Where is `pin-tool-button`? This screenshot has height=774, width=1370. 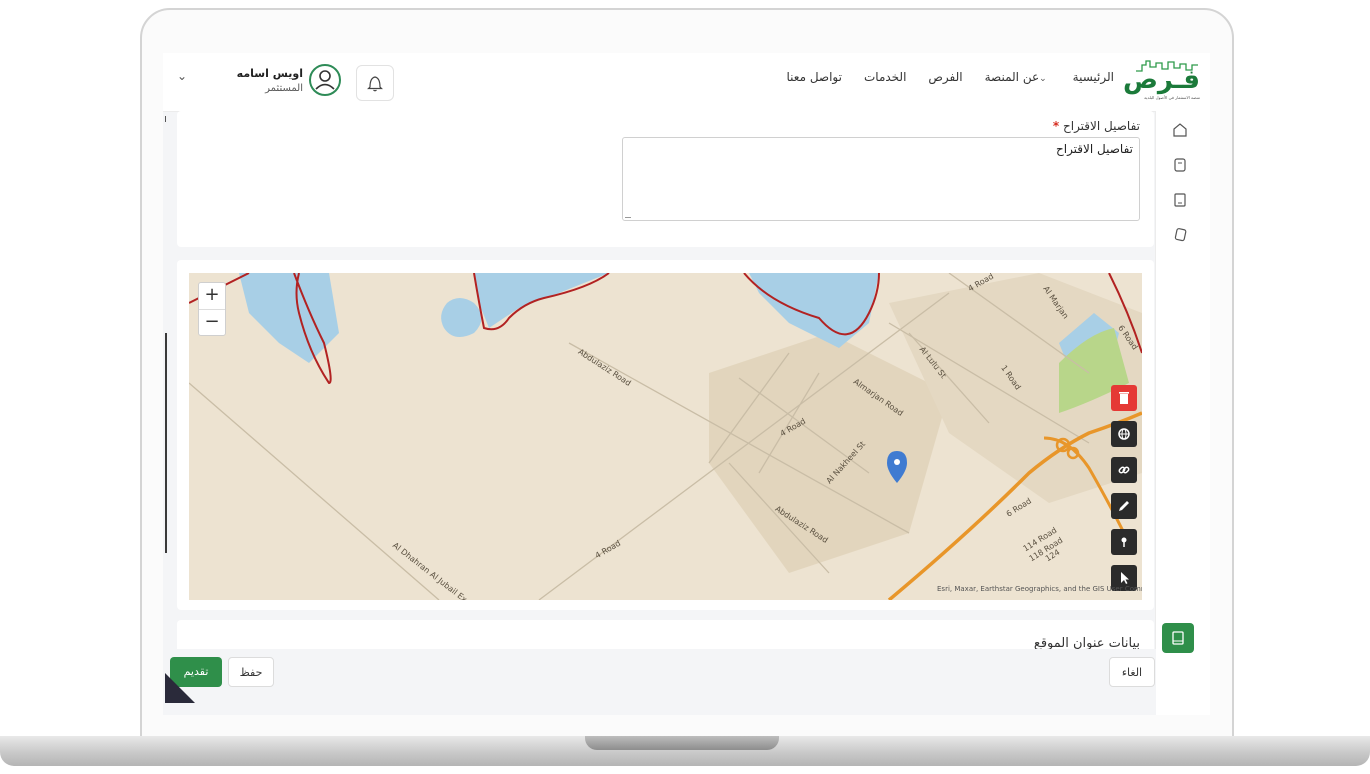 pin-tool-button is located at coordinates (1124, 542).